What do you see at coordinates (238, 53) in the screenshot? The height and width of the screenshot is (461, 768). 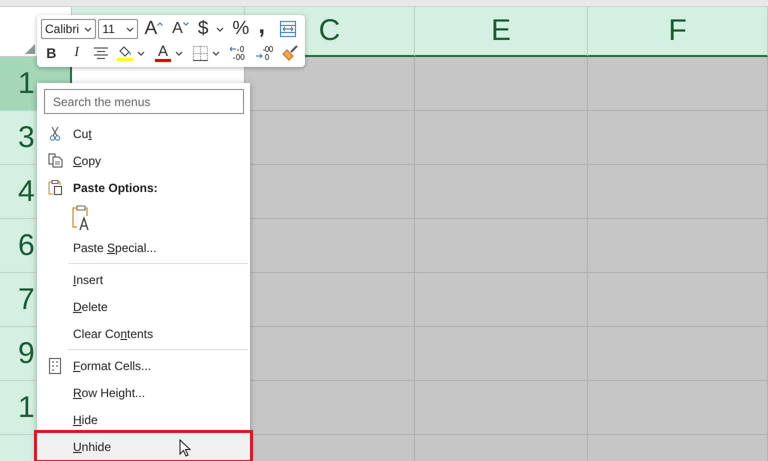 I see `decrease-decimal-icon` at bounding box center [238, 53].